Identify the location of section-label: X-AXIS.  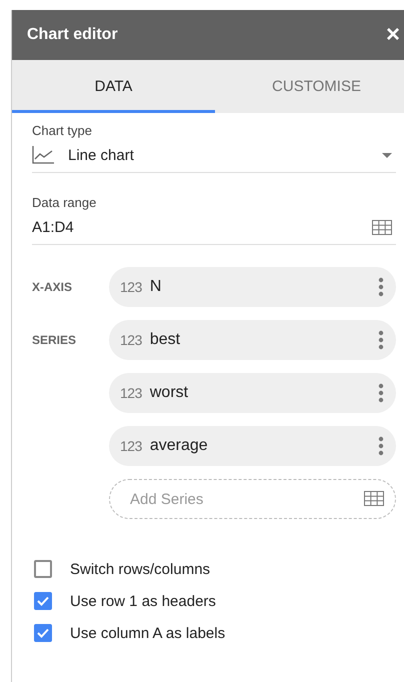
(53, 286).